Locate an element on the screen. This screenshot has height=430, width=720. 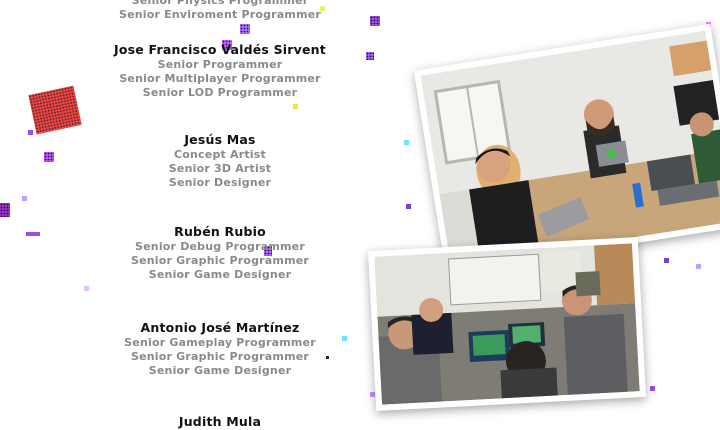
credit-role: Senior Enviroment Programmer is located at coordinates (220, 14).